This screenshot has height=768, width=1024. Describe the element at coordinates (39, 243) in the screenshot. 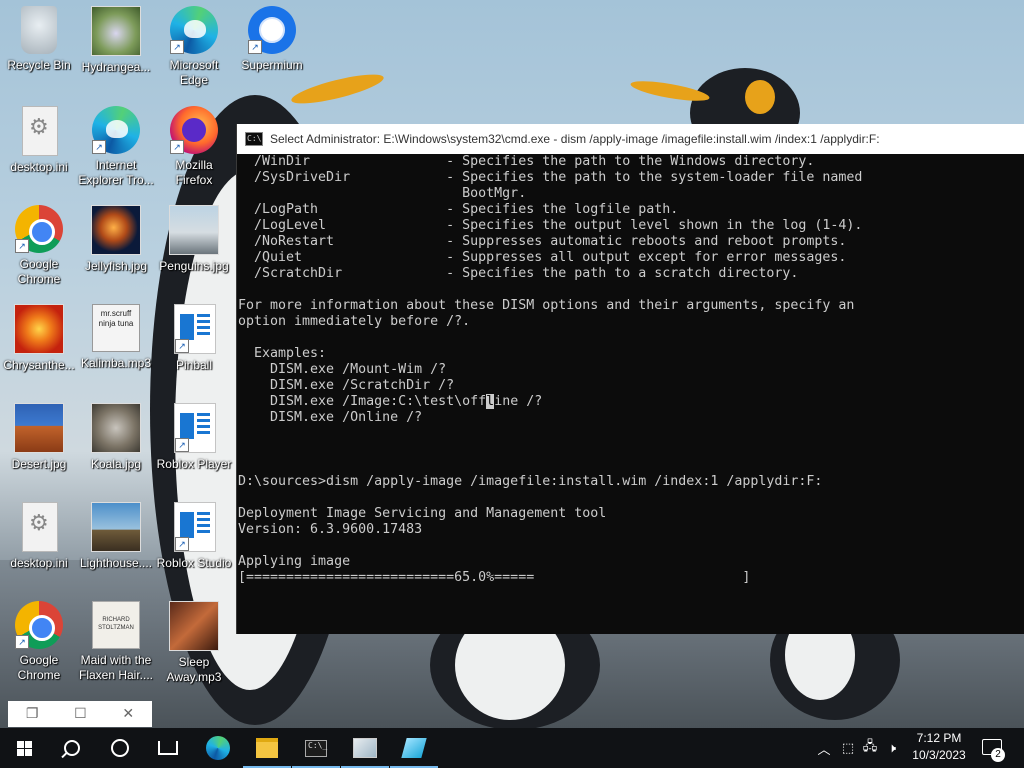

I see `desktop-icon-google-chrome: ↗ Google Chrome` at that location.